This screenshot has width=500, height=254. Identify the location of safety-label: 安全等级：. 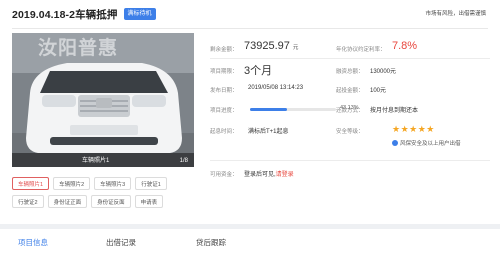
(350, 132).